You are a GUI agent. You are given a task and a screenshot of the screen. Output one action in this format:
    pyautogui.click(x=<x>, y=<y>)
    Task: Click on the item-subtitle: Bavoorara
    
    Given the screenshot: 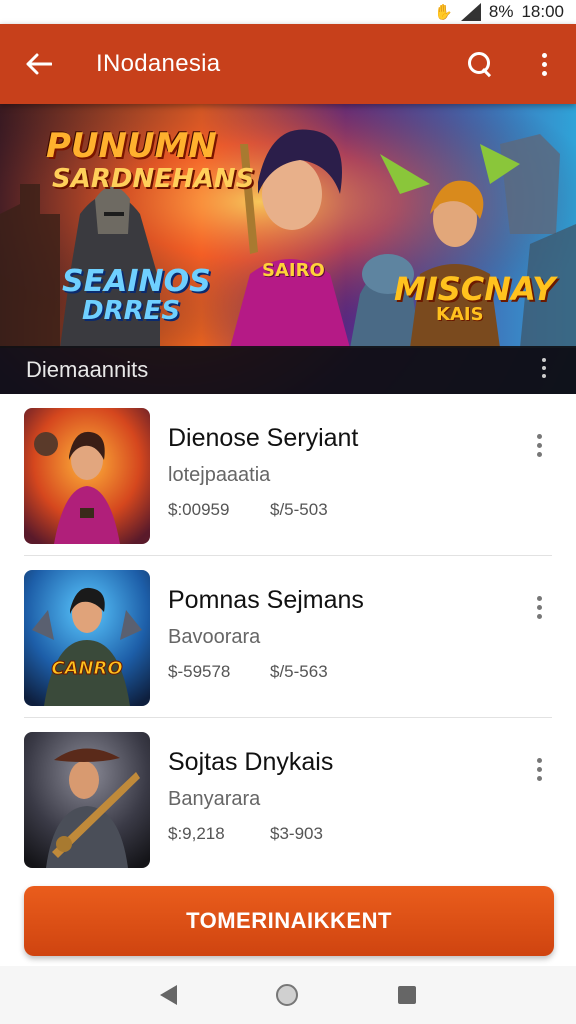 What is the action you would take?
    pyautogui.click(x=214, y=637)
    